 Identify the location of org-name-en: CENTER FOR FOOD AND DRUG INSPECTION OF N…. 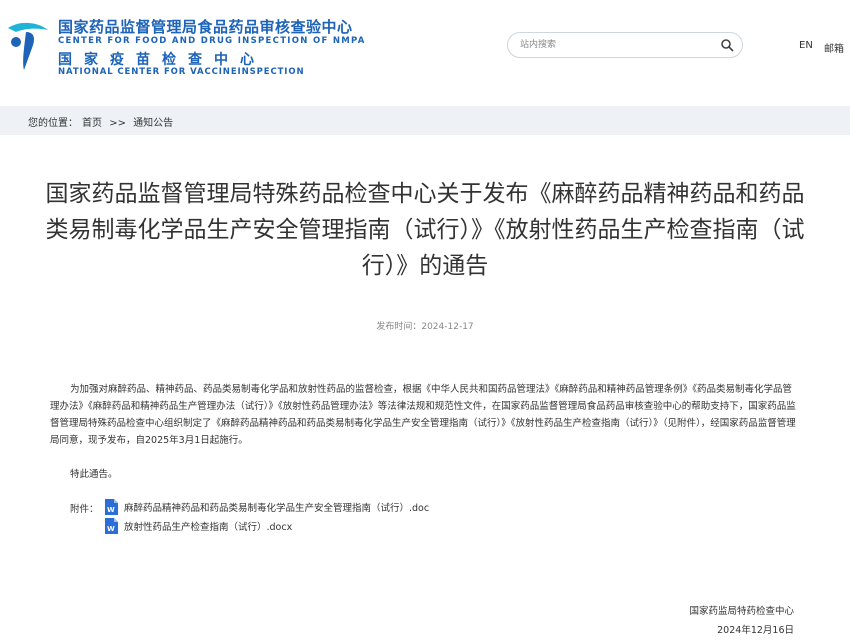
(212, 41).